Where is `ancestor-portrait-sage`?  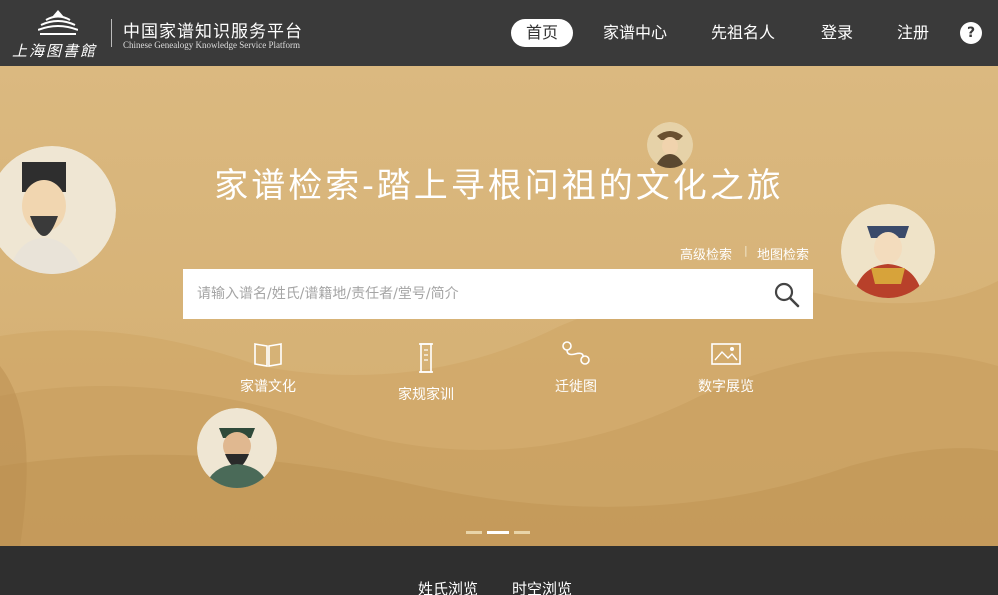 ancestor-portrait-sage is located at coordinates (237, 448).